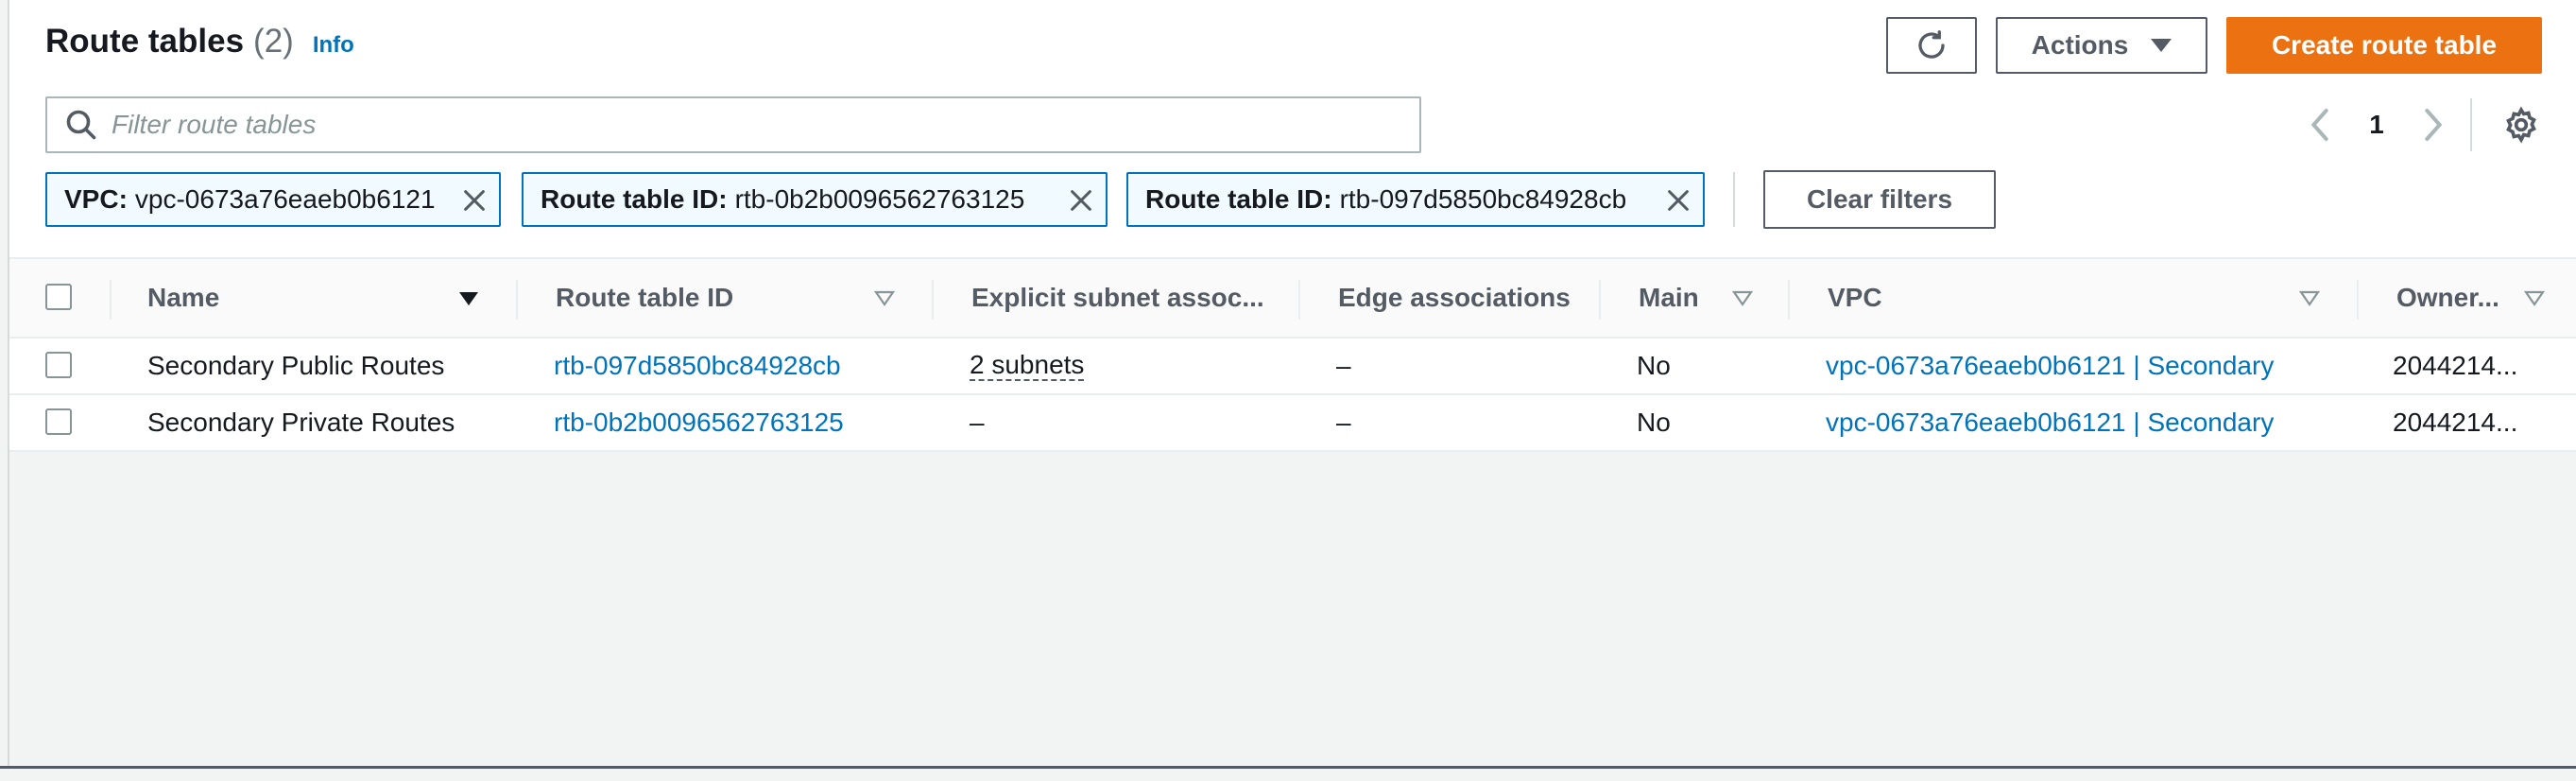 This screenshot has height=781, width=2576. Describe the element at coordinates (2080, 45) in the screenshot. I see `actions-label: Actions` at that location.